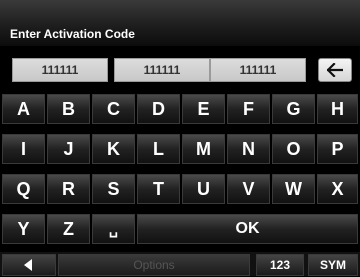  I want to click on key-t: T, so click(158, 189).